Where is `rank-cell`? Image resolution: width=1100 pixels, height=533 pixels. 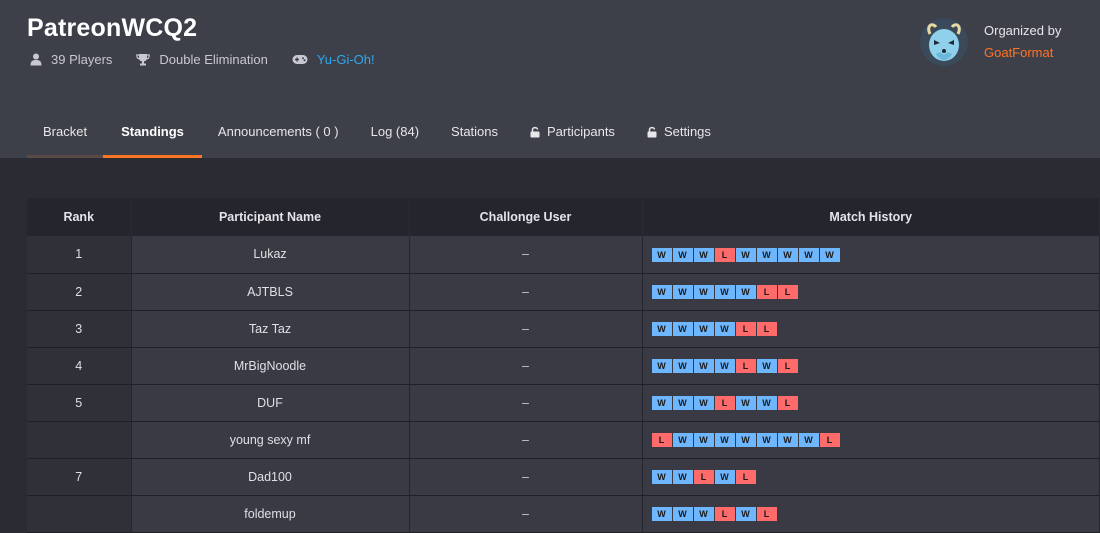
rank-cell is located at coordinates (79, 514).